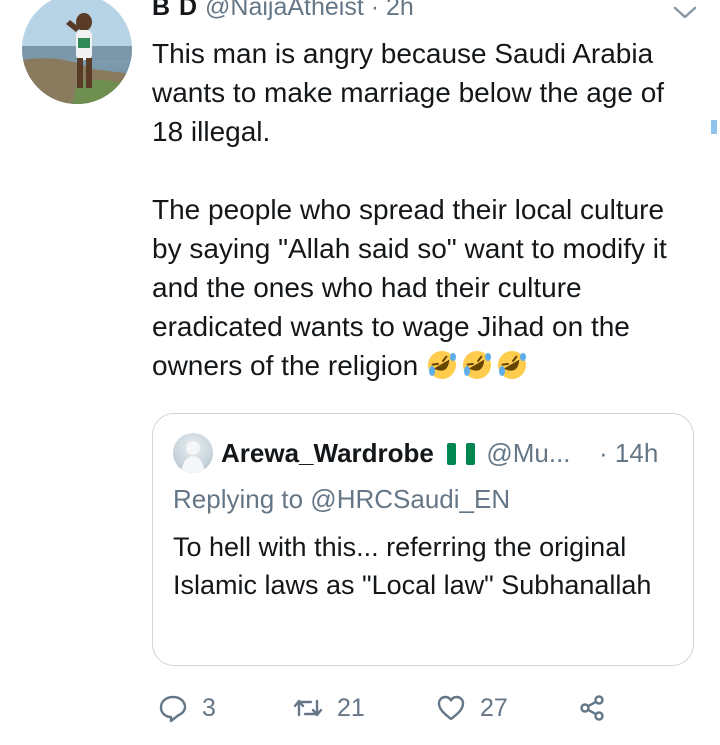 This screenshot has height=745, width=720. I want to click on display-name: B D, so click(175, 10).